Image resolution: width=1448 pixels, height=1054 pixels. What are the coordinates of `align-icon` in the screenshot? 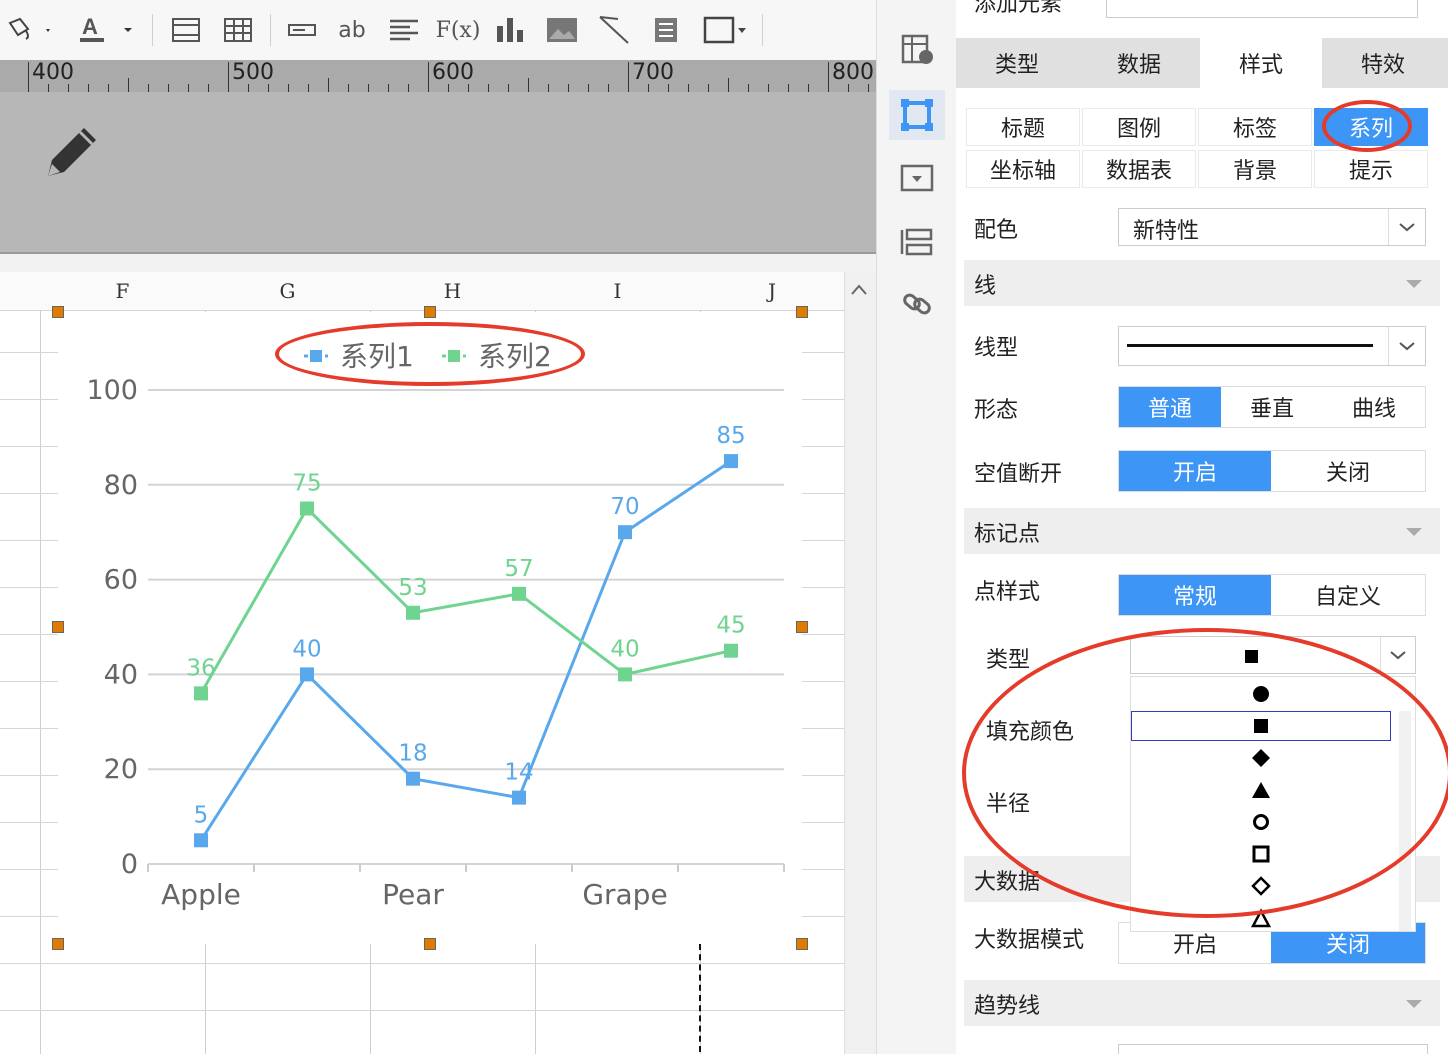 It's located at (404, 30).